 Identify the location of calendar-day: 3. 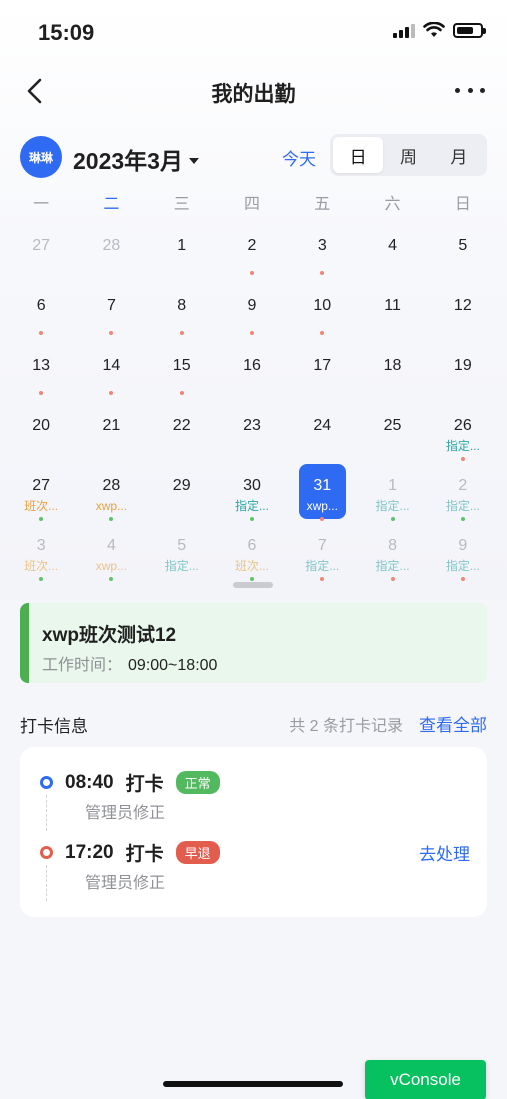
(322, 252).